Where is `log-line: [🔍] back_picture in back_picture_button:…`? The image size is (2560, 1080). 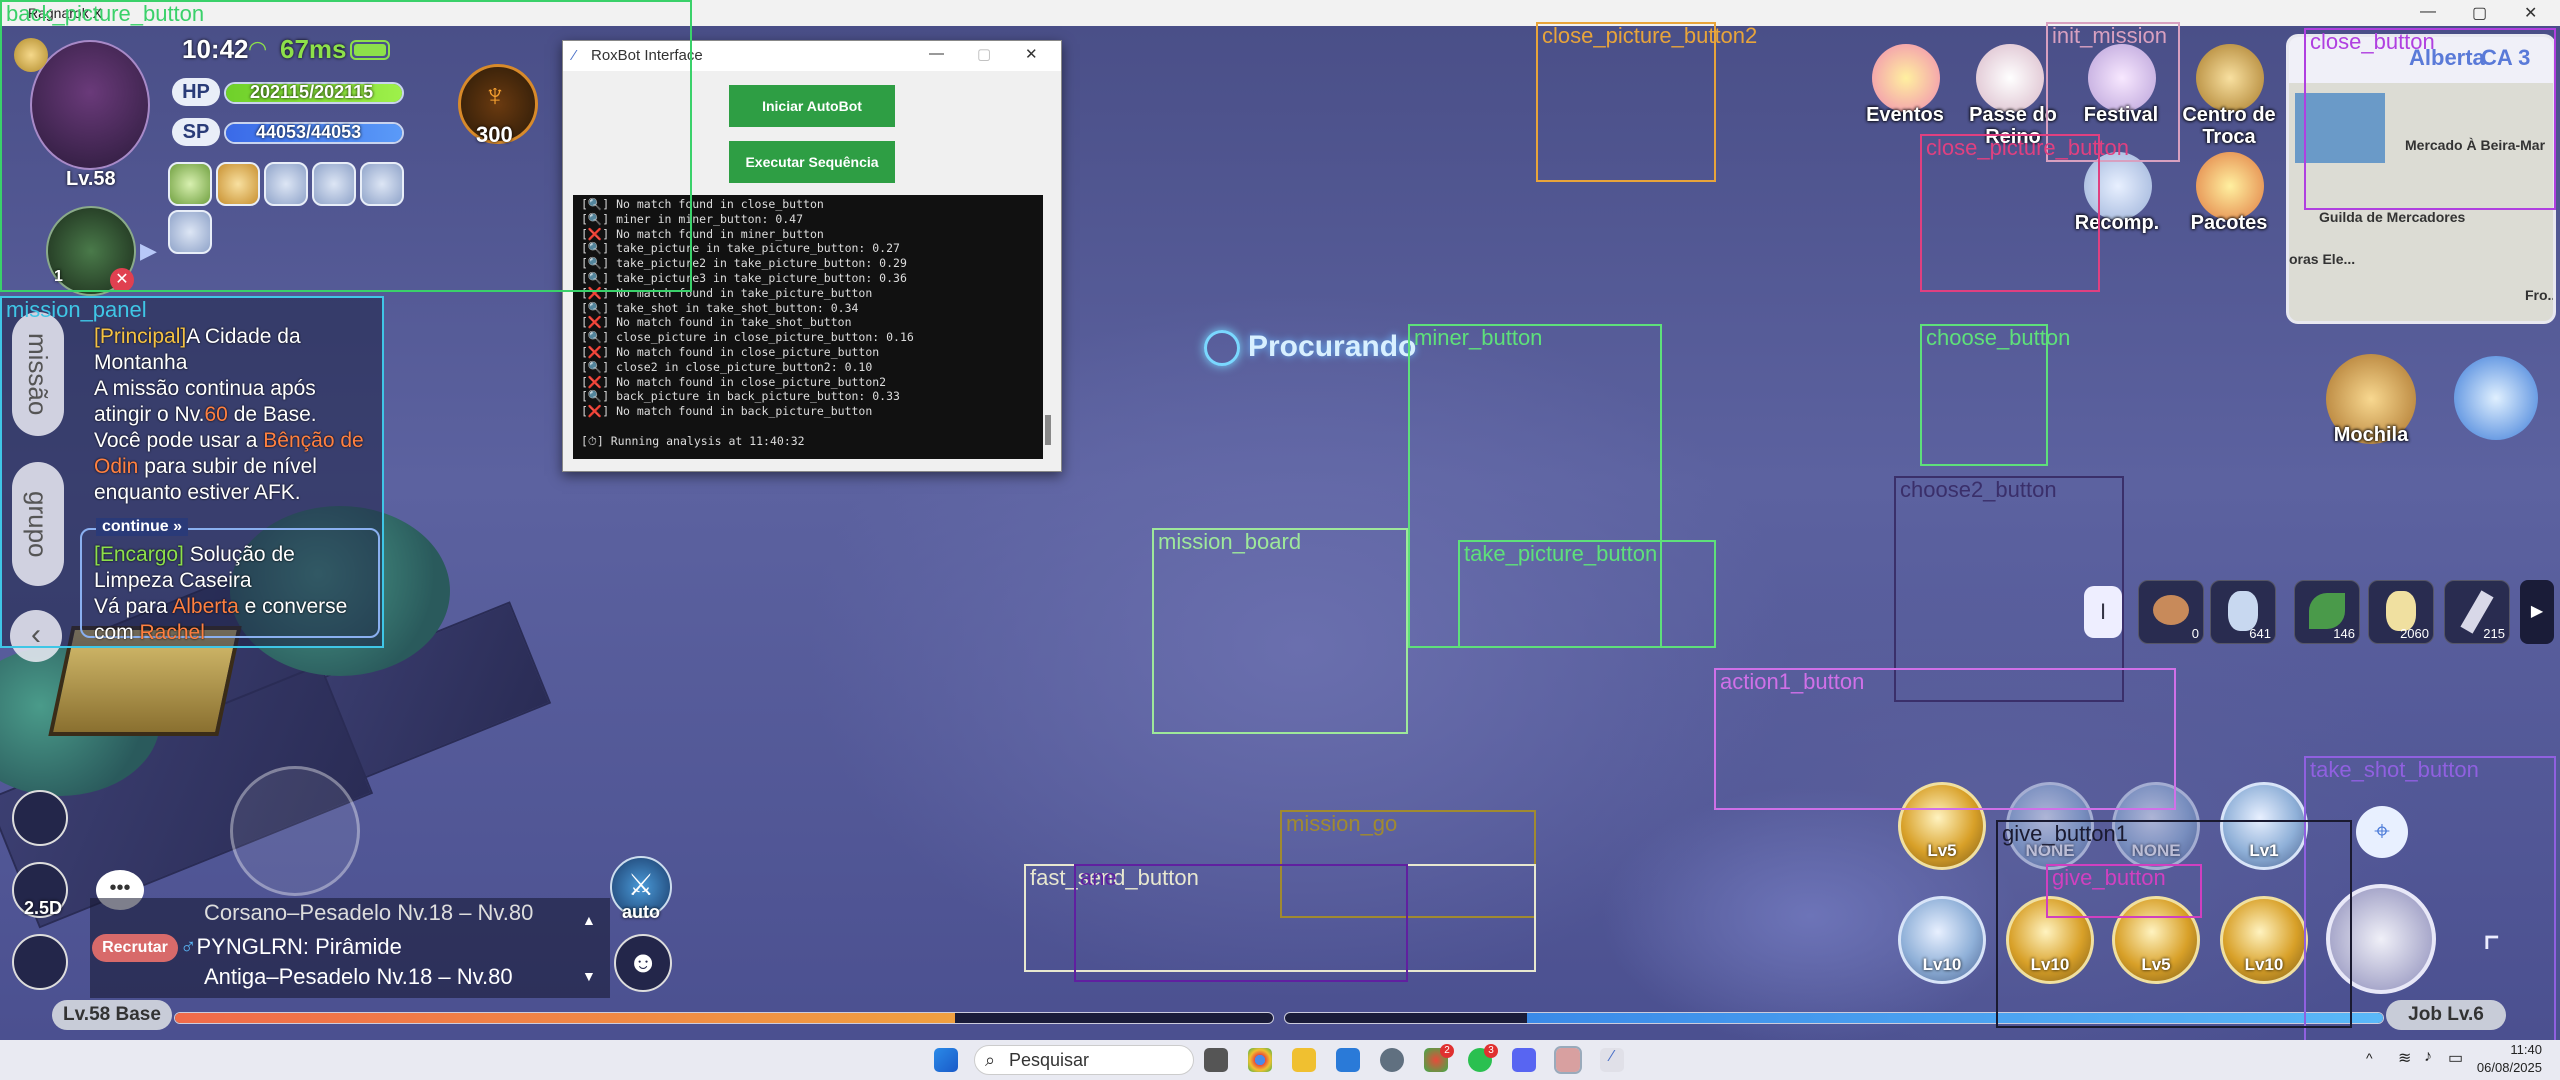
log-line: [🔍] back_picture in back_picture_button:… is located at coordinates (740, 396).